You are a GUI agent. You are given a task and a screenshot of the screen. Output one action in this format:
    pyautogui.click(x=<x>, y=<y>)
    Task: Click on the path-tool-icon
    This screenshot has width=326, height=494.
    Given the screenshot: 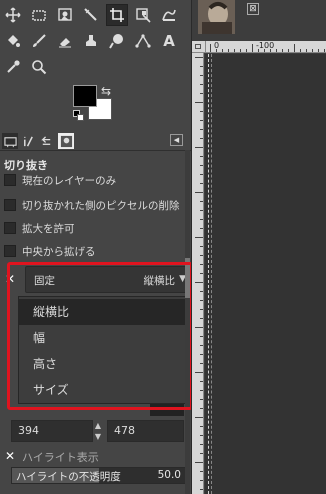 What is the action you would take?
    pyautogui.click(x=143, y=41)
    